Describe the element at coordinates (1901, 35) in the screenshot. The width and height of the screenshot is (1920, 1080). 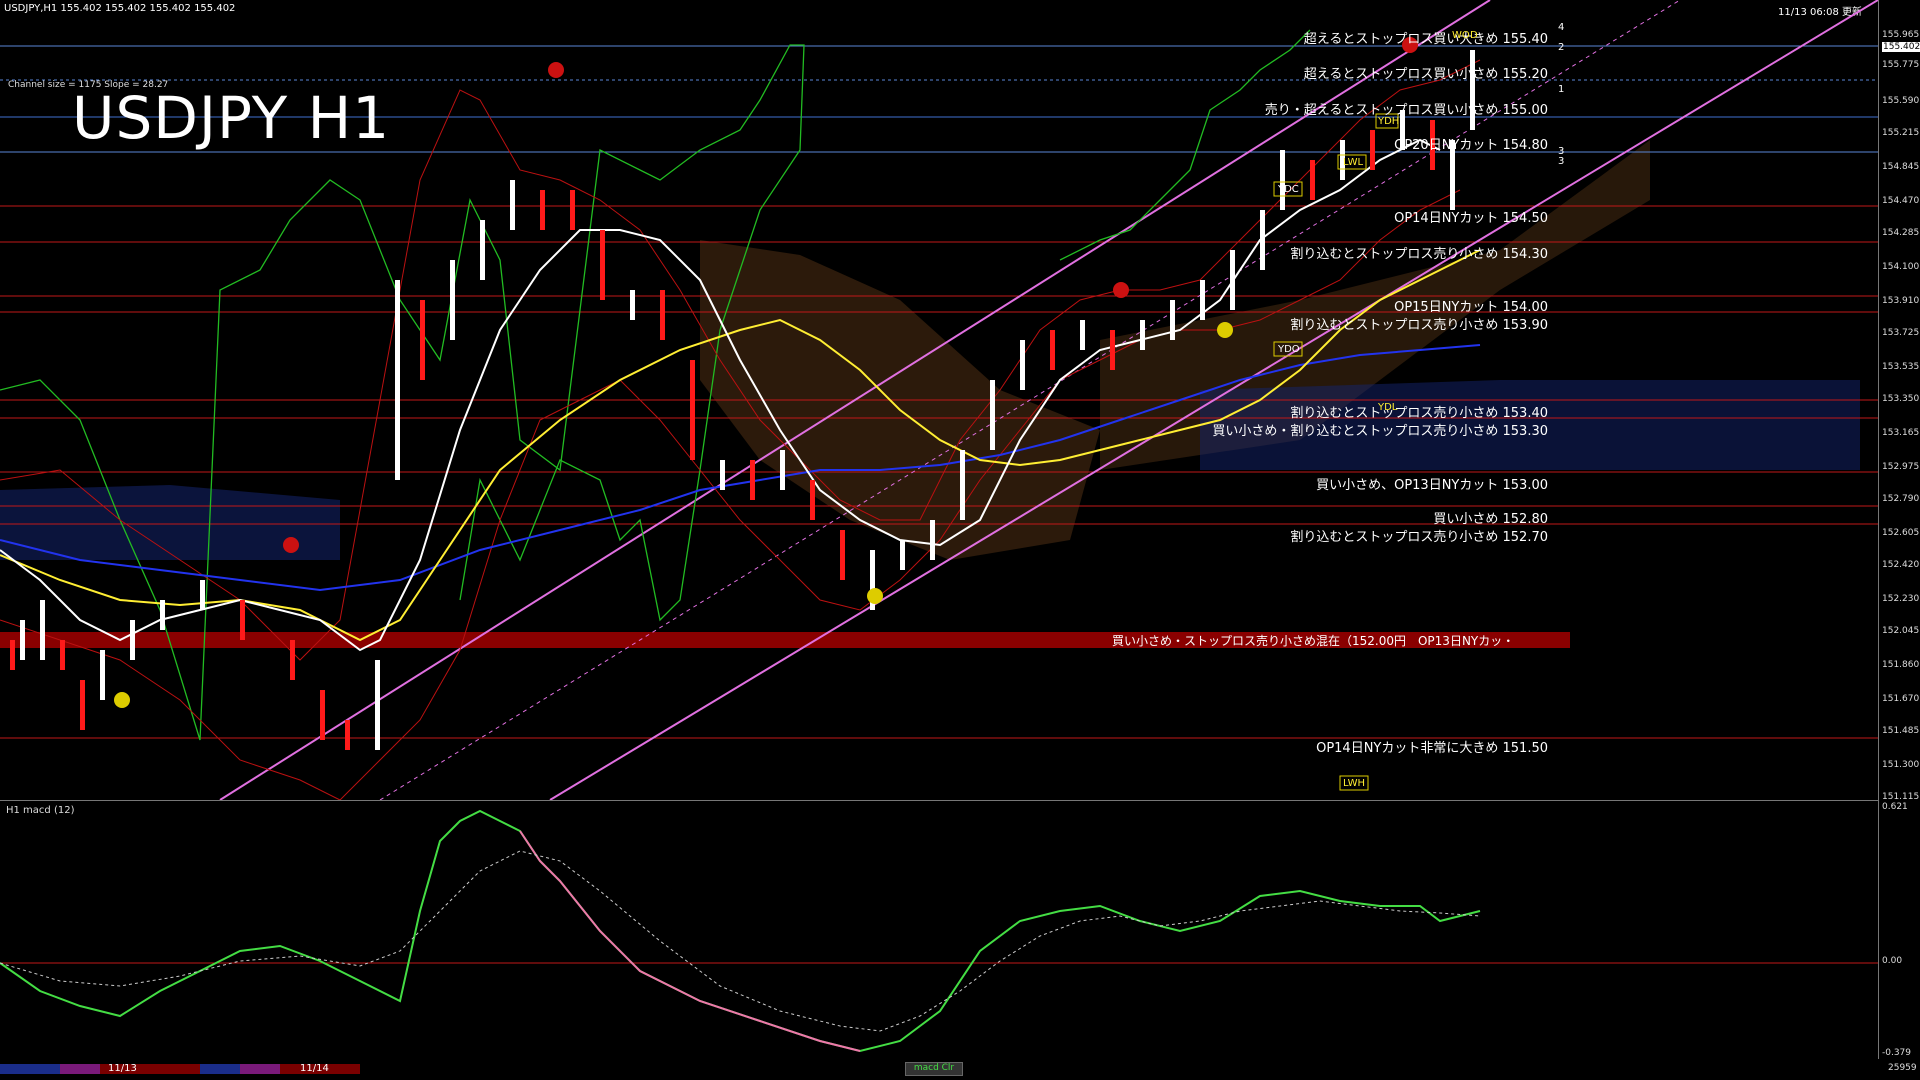
I see `price-tick: 155.965` at that location.